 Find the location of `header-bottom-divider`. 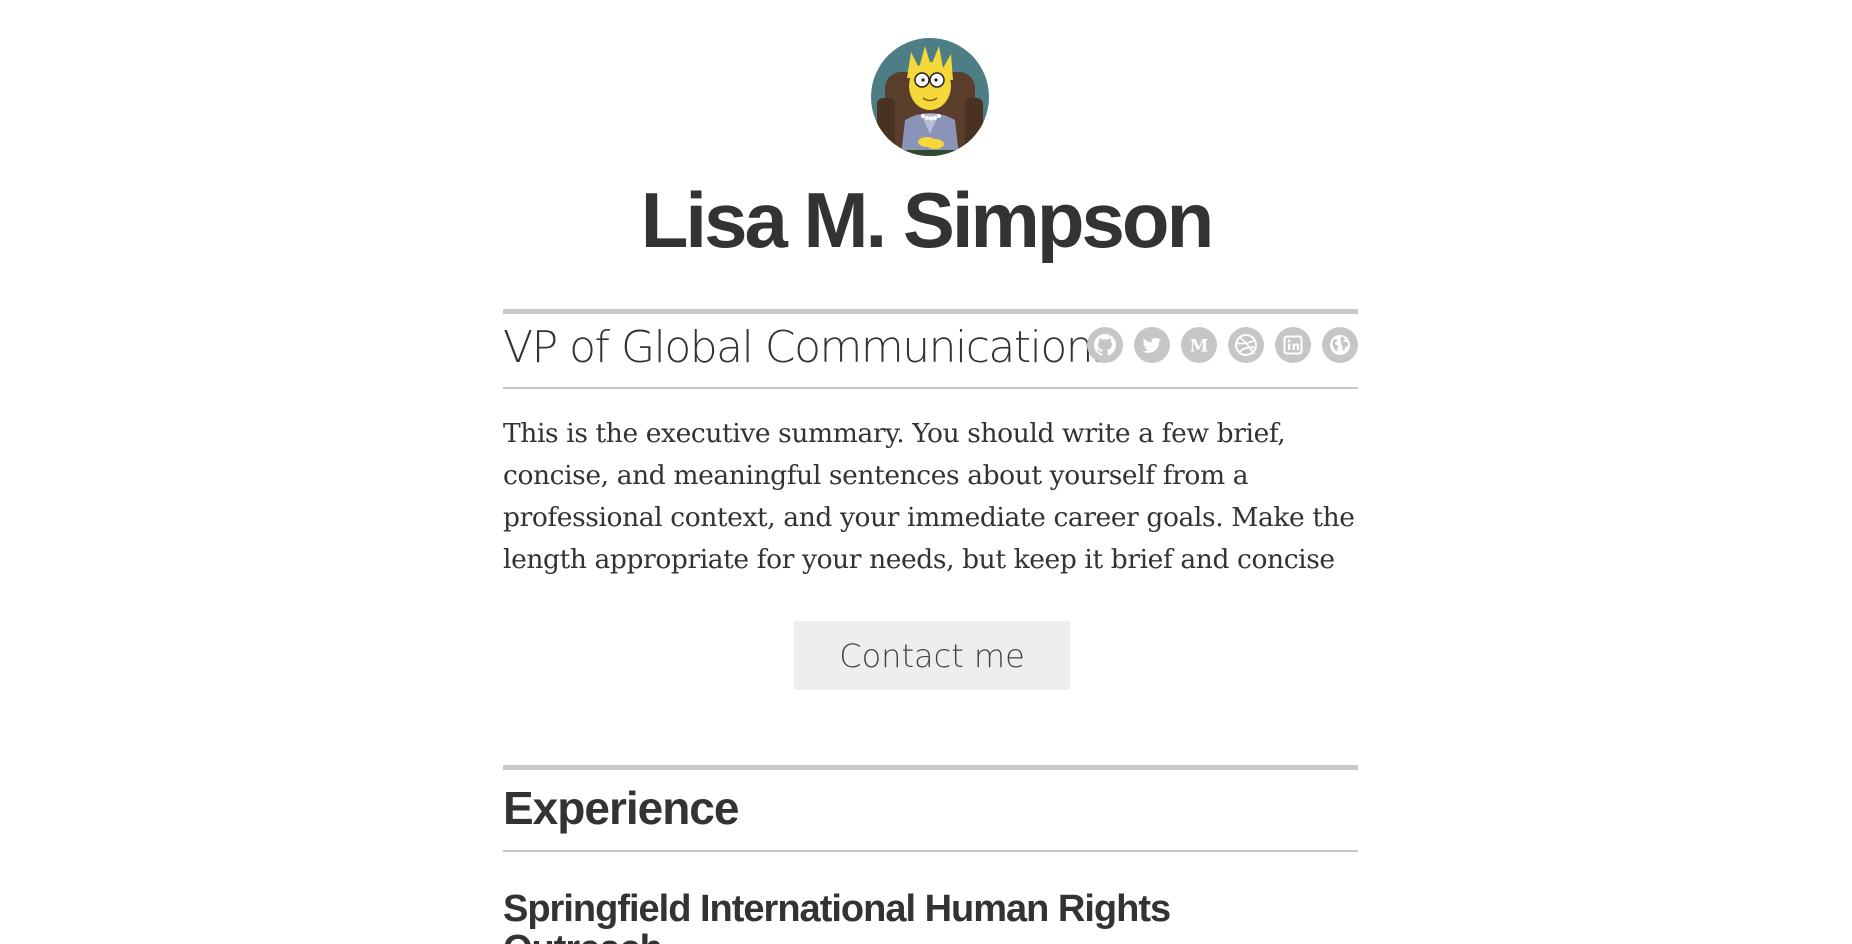

header-bottom-divider is located at coordinates (930, 388).